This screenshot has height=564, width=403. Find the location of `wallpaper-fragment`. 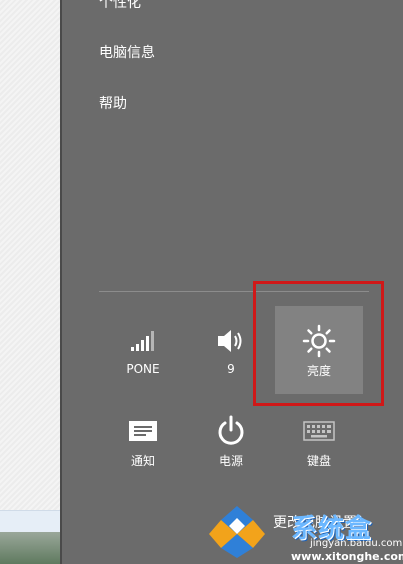

wallpaper-fragment is located at coordinates (30, 548).